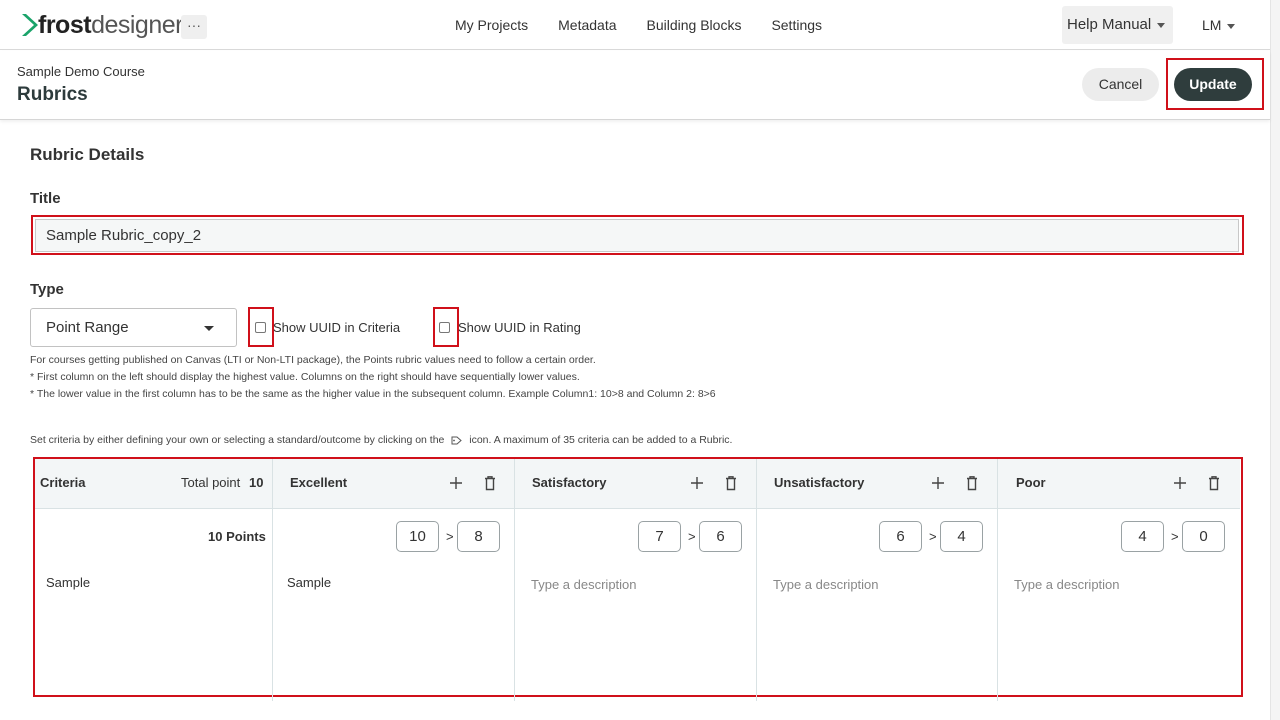  I want to click on total-point-value: 10, so click(256, 482).